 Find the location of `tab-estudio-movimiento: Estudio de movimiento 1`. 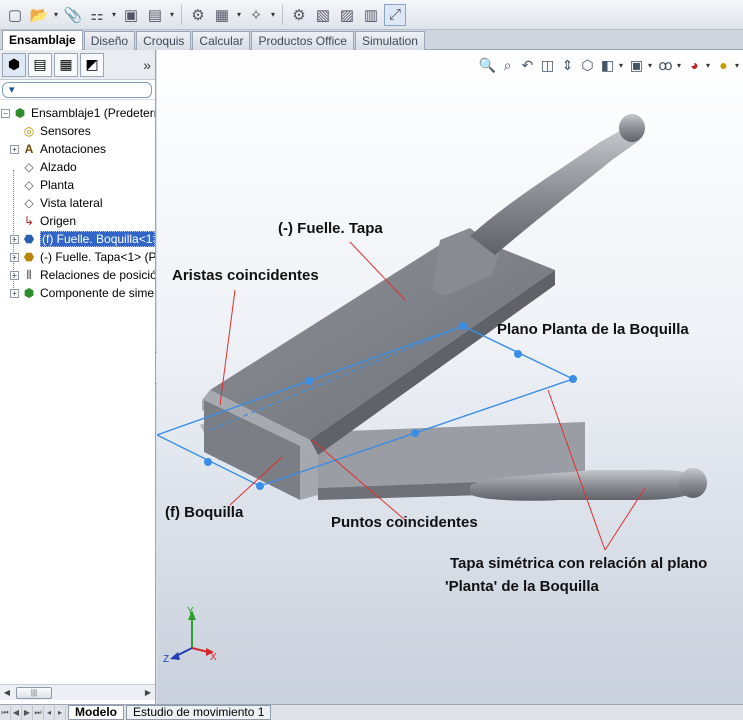

tab-estudio-movimiento: Estudio de movimiento 1 is located at coordinates (199, 712).